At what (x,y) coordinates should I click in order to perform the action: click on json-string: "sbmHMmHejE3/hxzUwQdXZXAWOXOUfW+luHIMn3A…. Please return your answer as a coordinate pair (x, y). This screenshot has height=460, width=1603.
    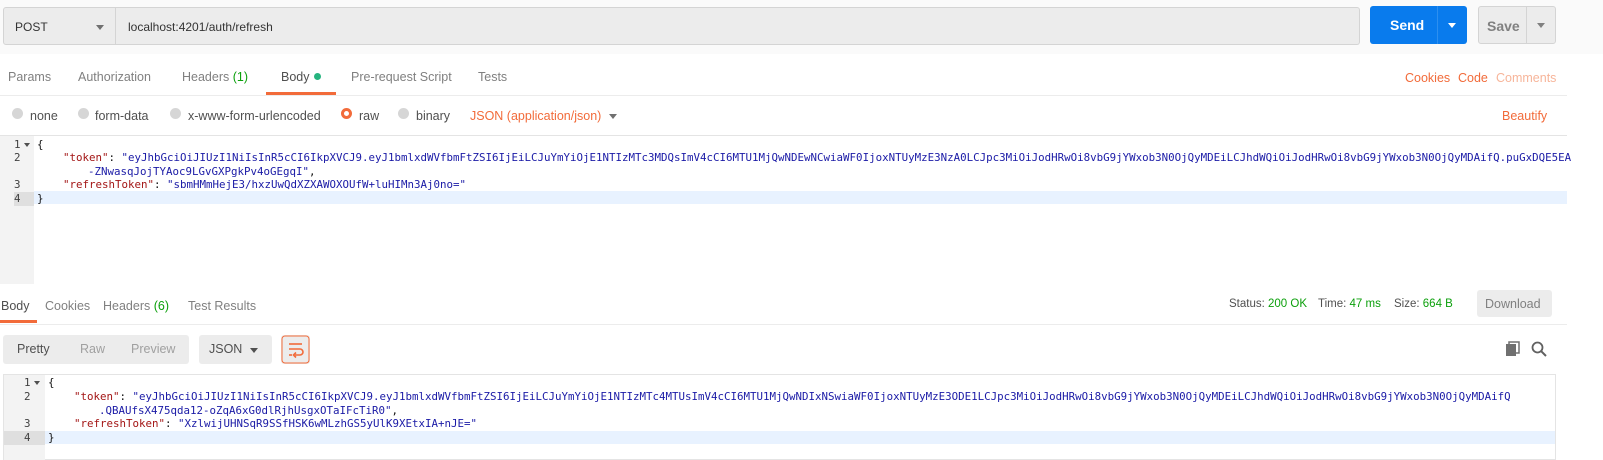
    Looking at the image, I should click on (317, 184).